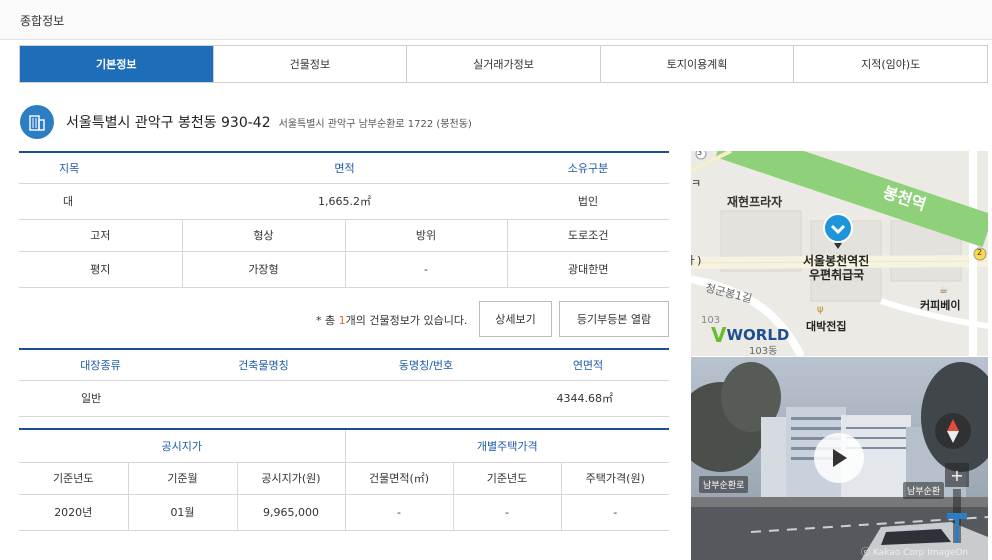 The width and height of the screenshot is (992, 560). I want to click on map-edge-label: ㅋ, so click(696, 183).